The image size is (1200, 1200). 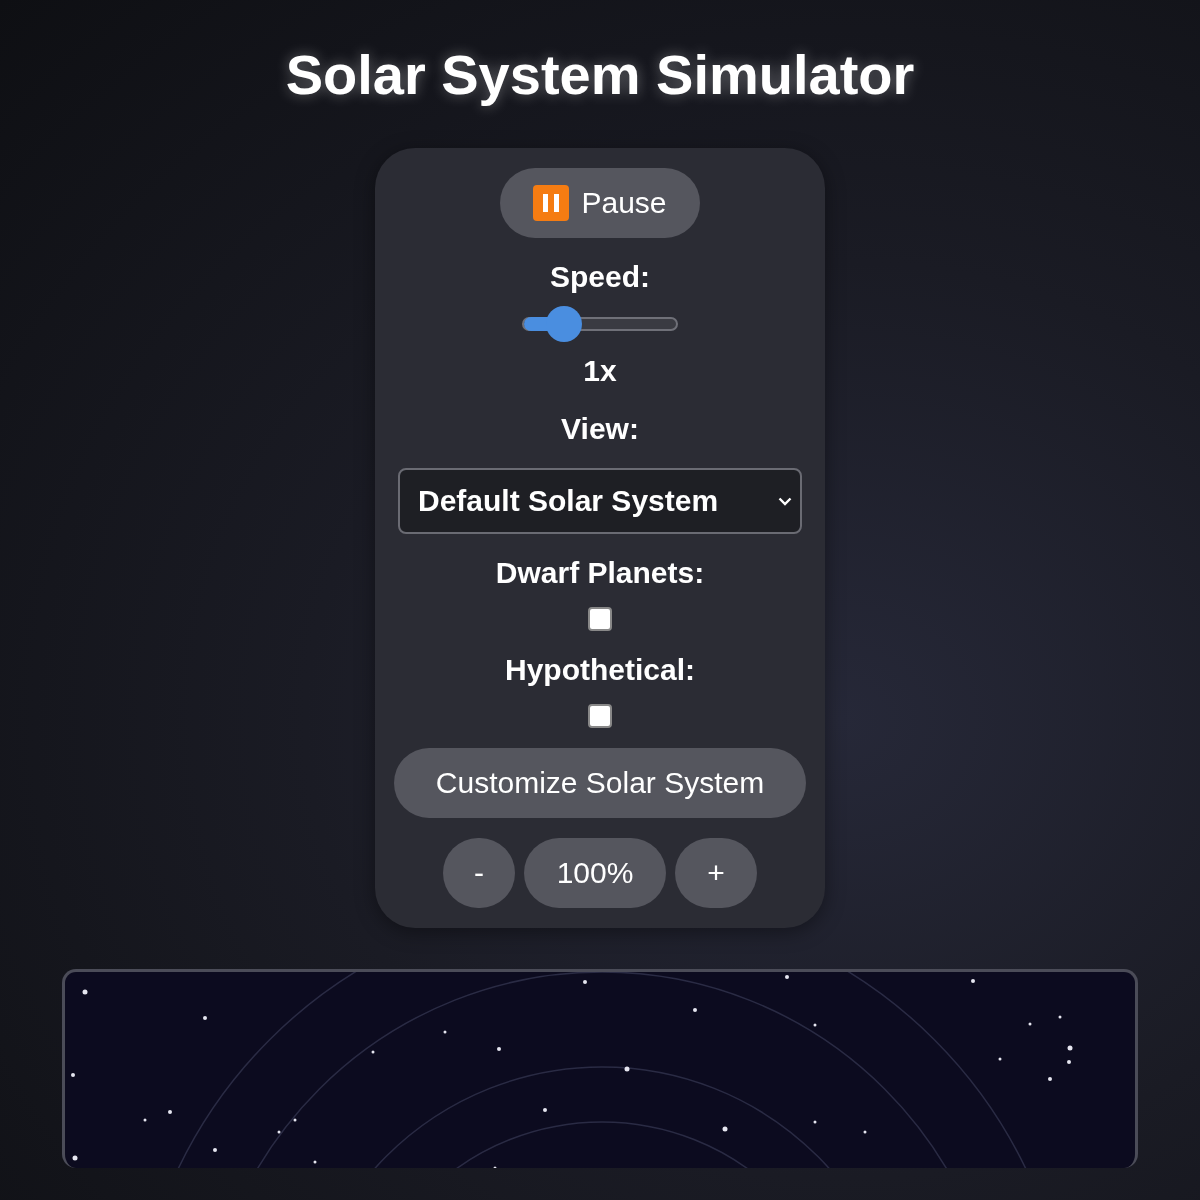 What do you see at coordinates (600, 429) in the screenshot?
I see `view-label: View:` at bounding box center [600, 429].